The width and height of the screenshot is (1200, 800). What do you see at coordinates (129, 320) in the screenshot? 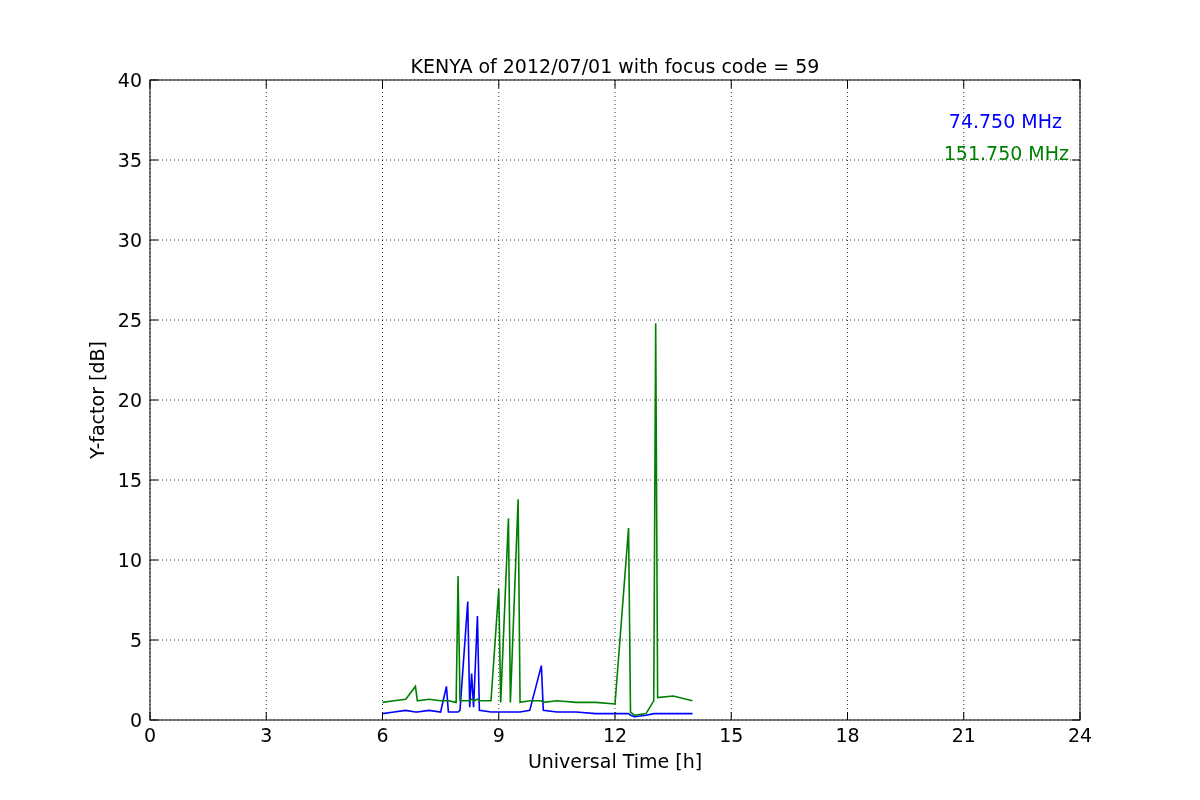
I see `axis-tick-label: 25` at bounding box center [129, 320].